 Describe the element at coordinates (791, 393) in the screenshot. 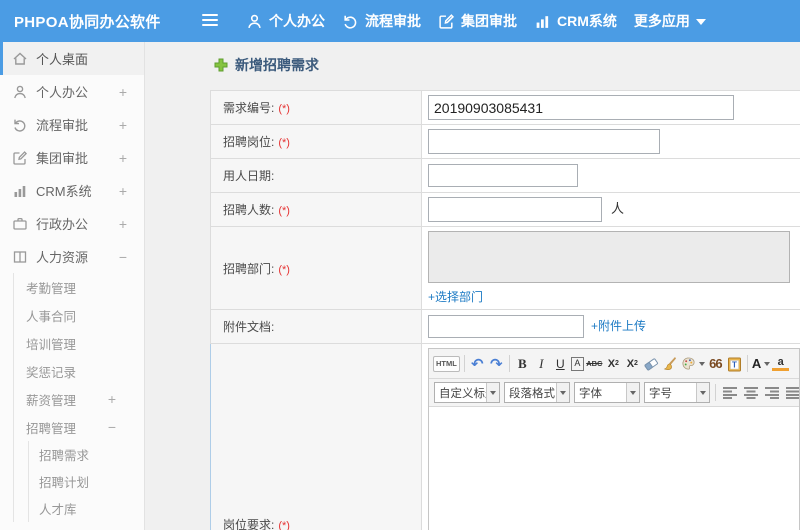

I see `align-justify-icon` at that location.